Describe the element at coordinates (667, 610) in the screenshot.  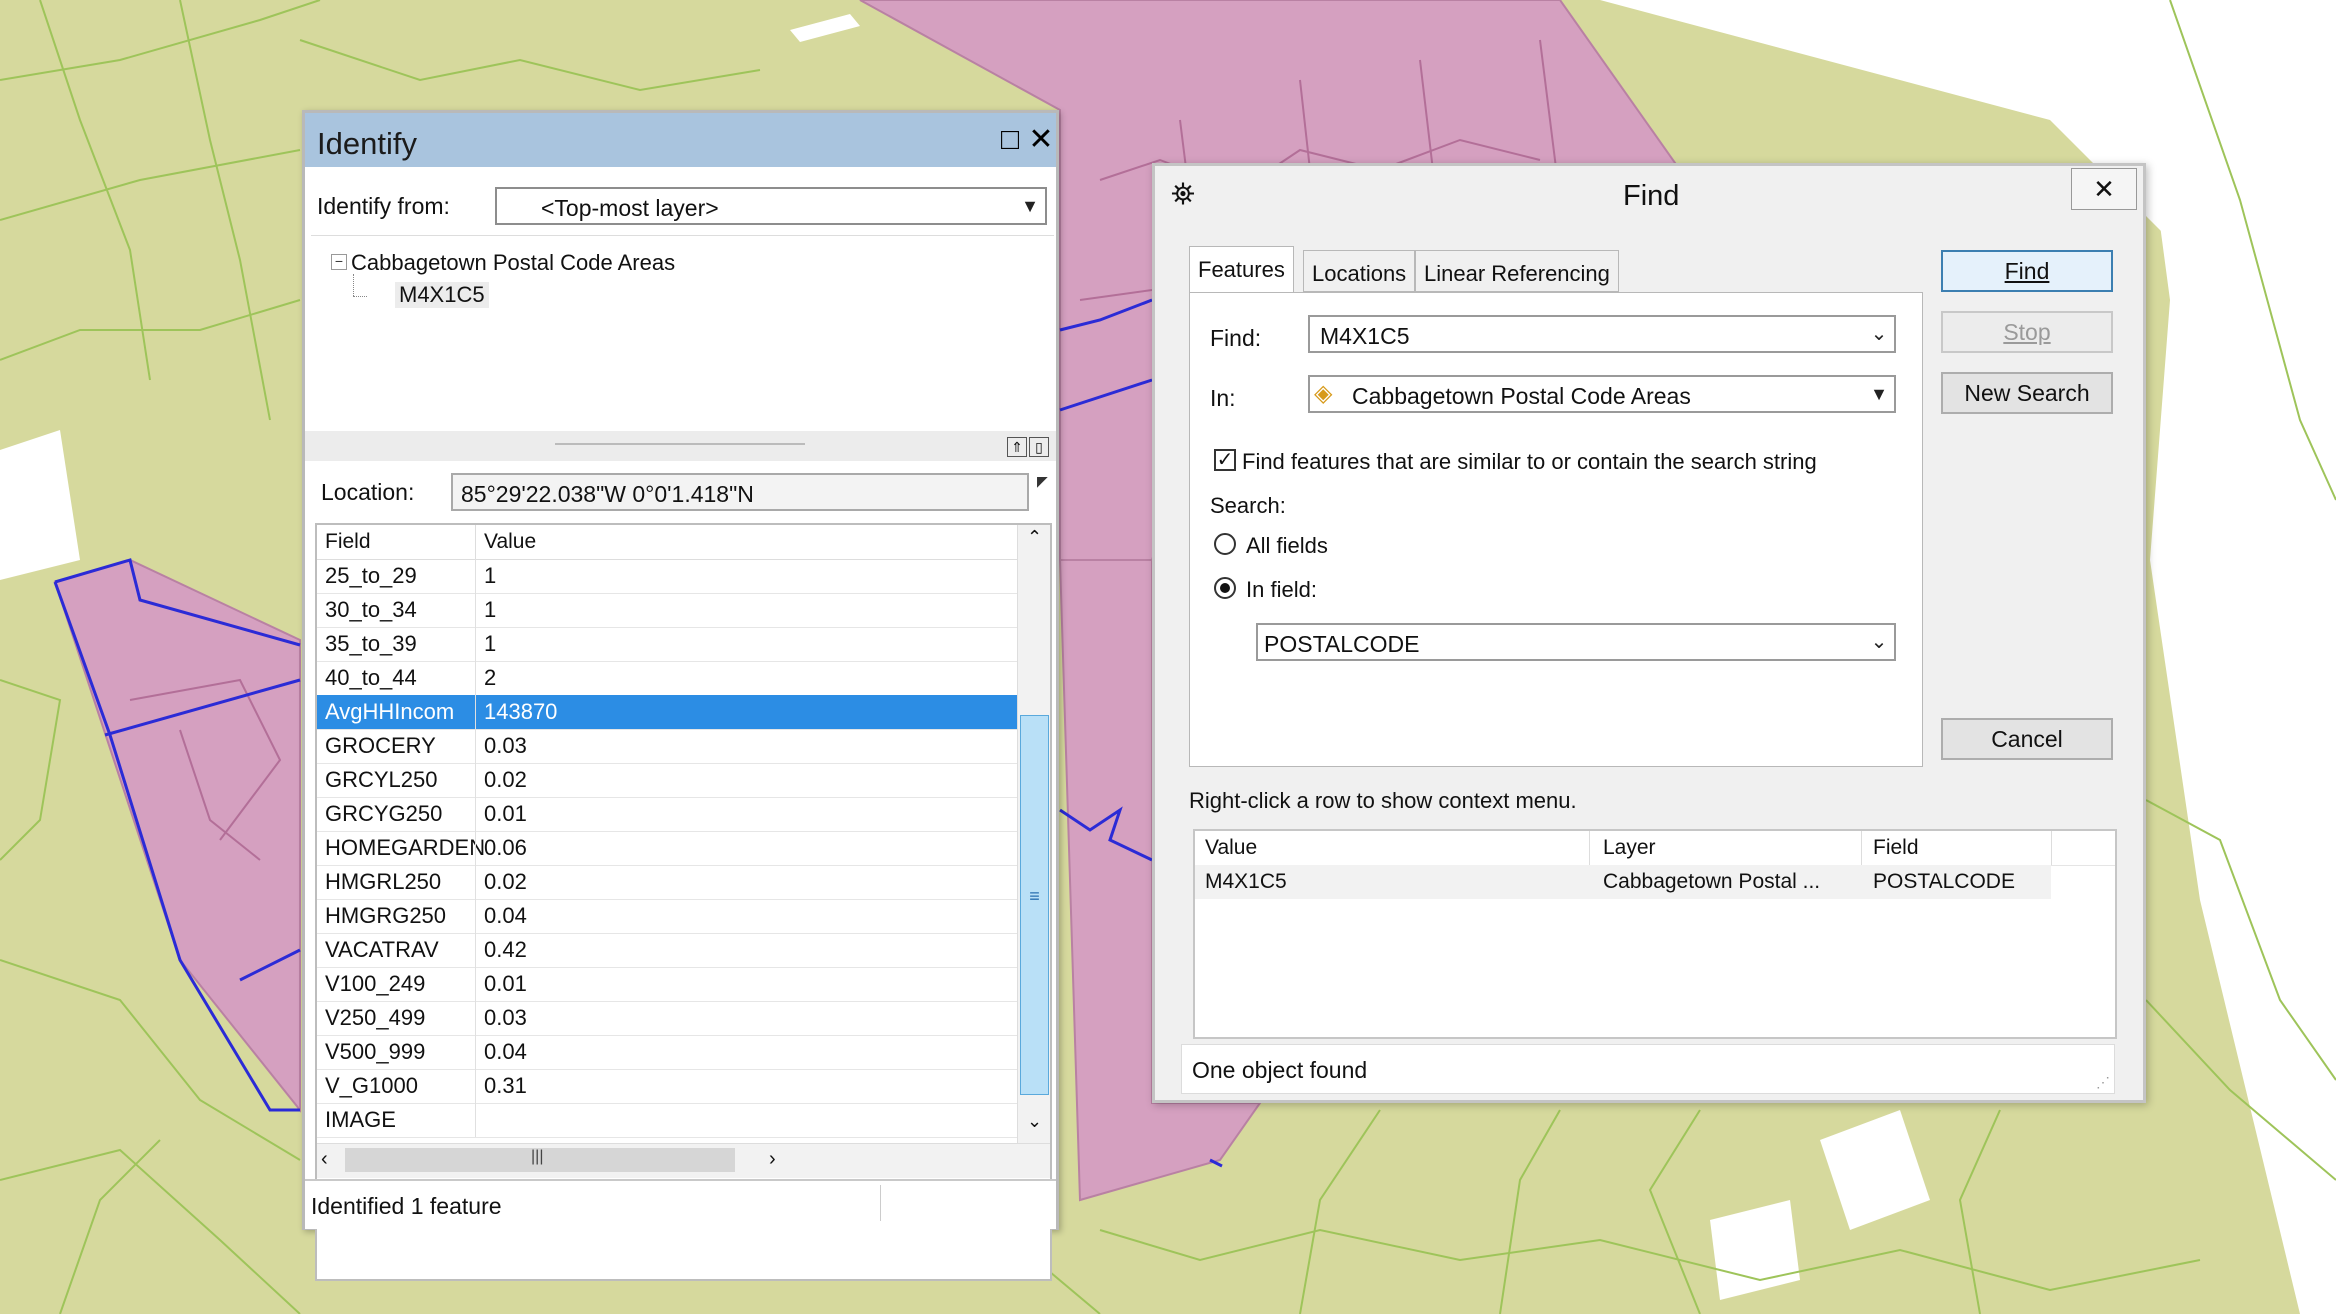
I see `table-row: 30_to_34 1` at that location.